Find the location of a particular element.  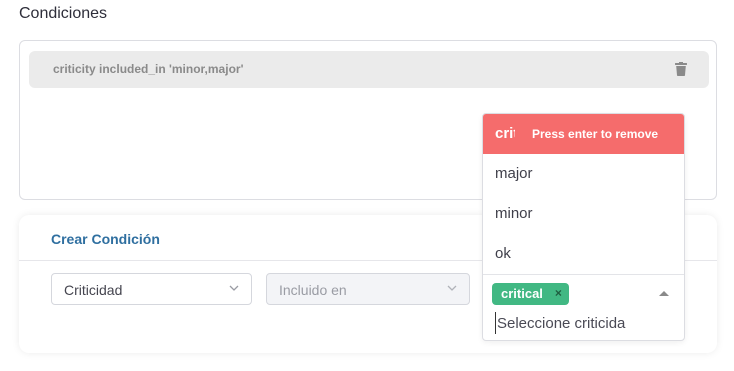

option-minor: minor is located at coordinates (583, 214).